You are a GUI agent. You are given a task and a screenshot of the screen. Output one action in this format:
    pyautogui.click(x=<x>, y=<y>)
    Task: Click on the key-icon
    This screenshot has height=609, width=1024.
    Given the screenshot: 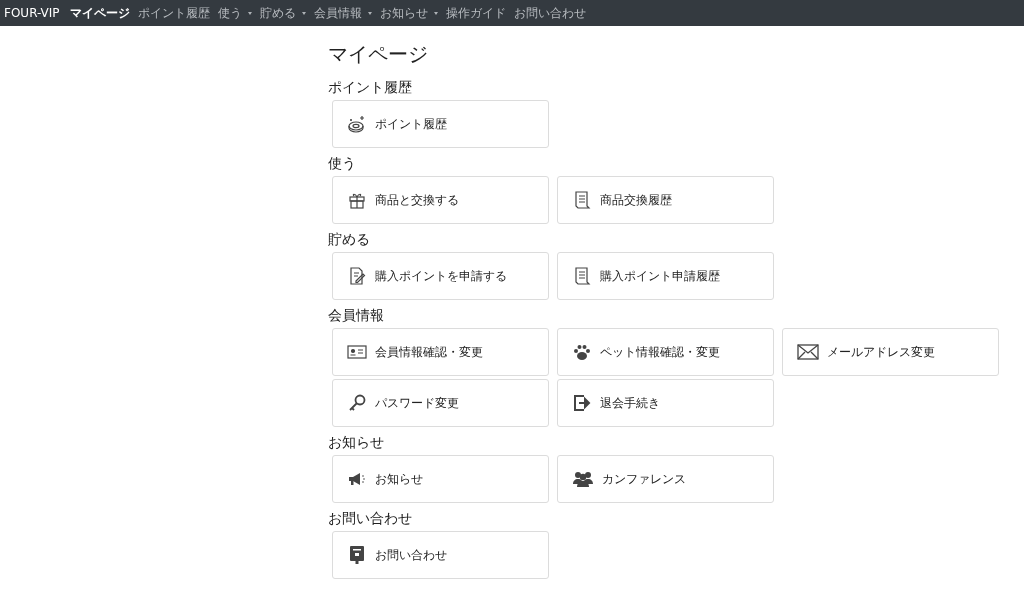 What is the action you would take?
    pyautogui.click(x=357, y=403)
    